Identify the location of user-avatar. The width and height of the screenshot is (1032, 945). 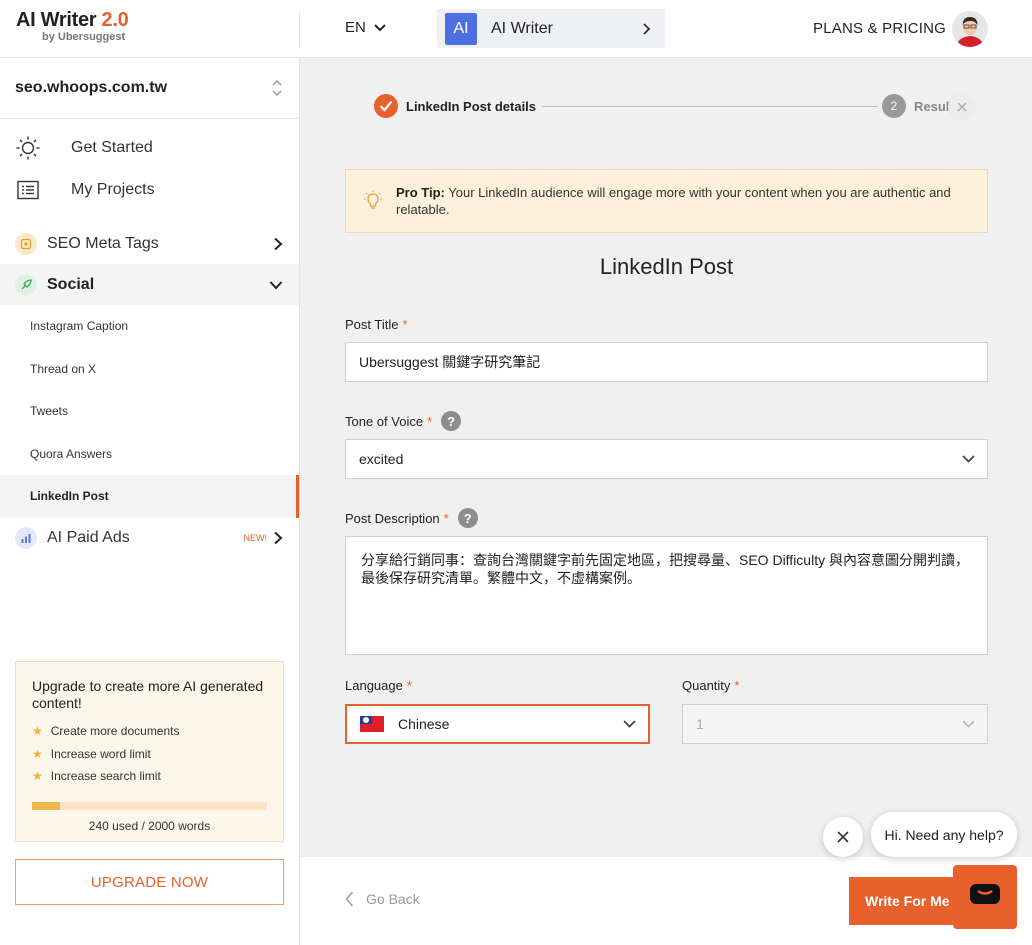
(970, 29).